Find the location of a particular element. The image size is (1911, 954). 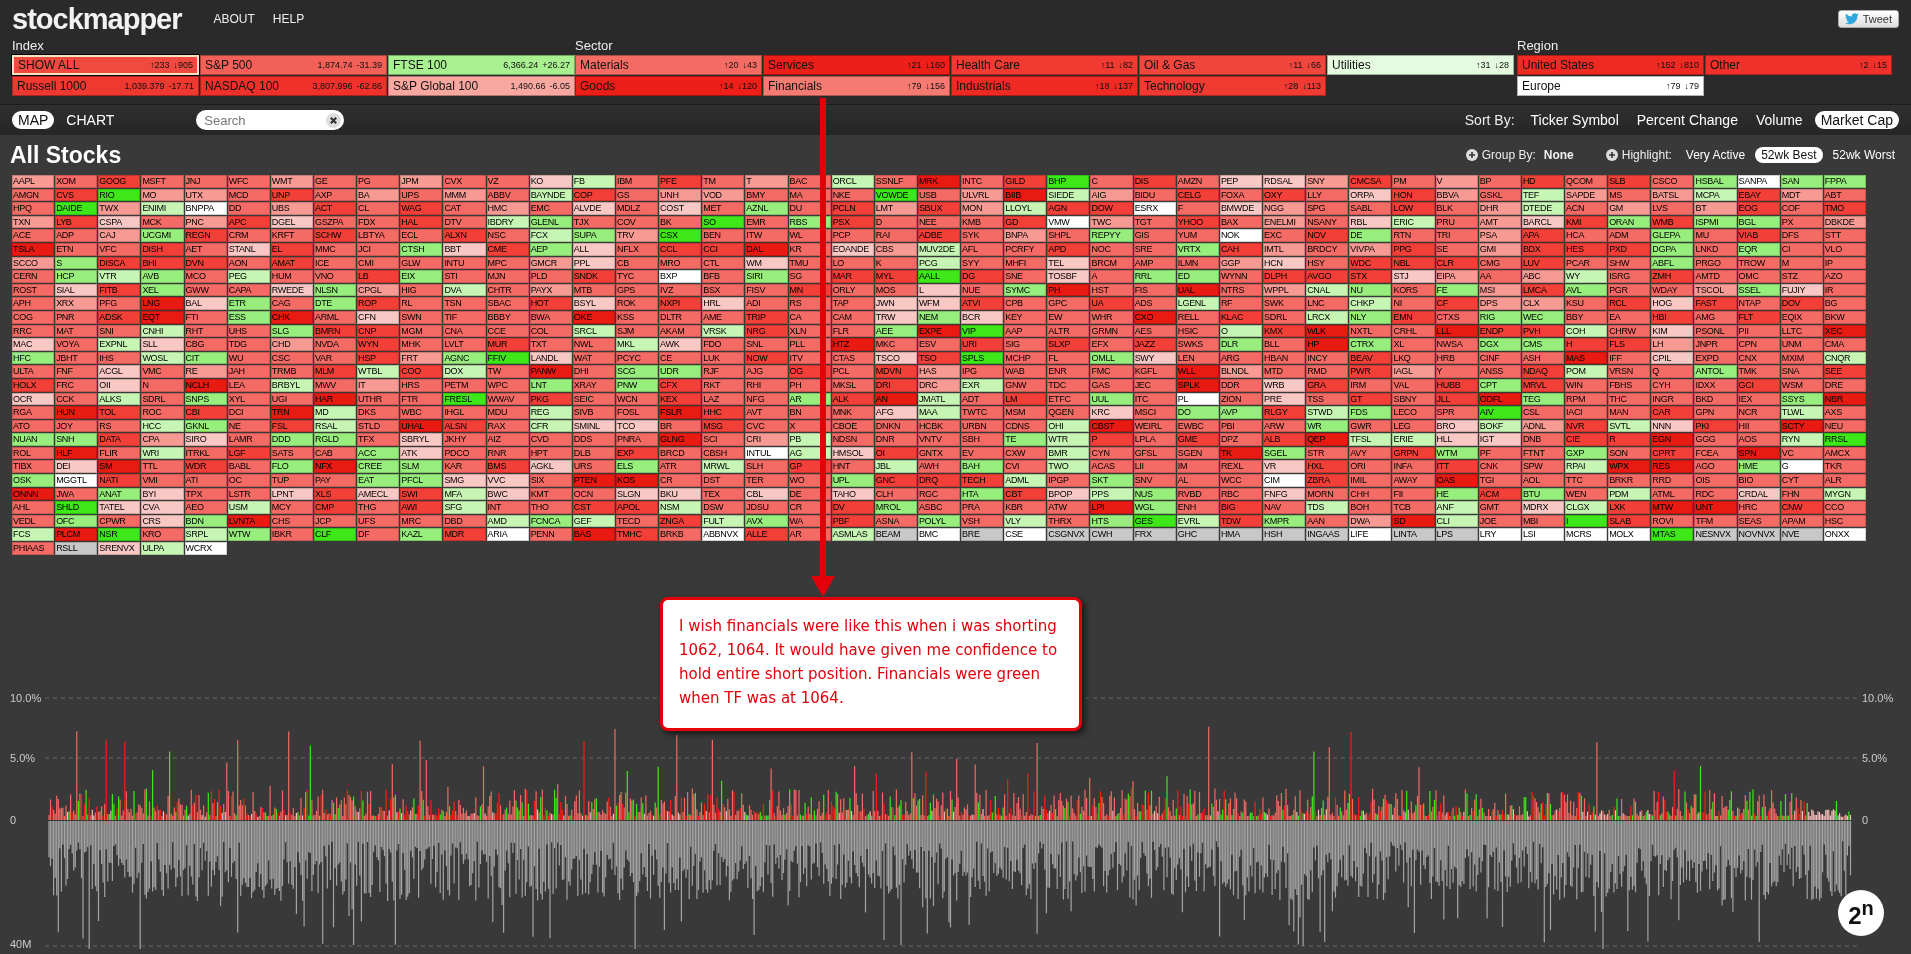

stock-tile: JWN is located at coordinates (895, 303).